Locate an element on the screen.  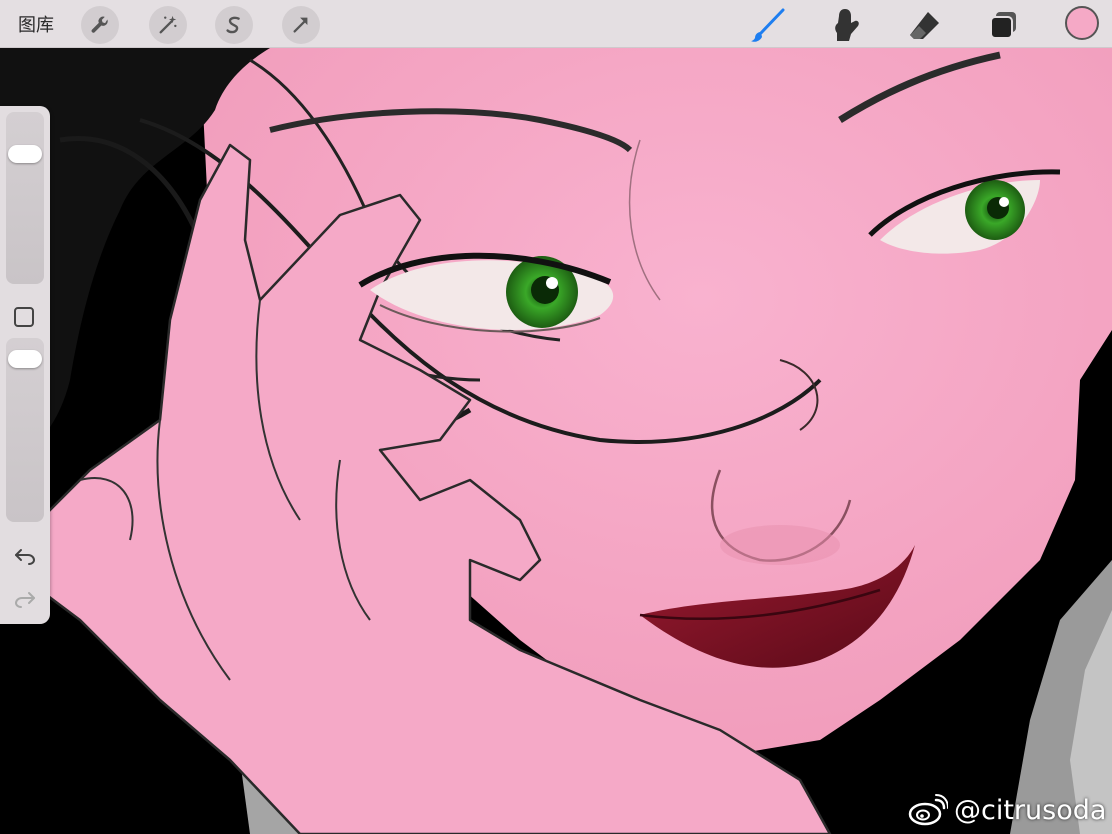
smudge-icon is located at coordinates (847, 25).